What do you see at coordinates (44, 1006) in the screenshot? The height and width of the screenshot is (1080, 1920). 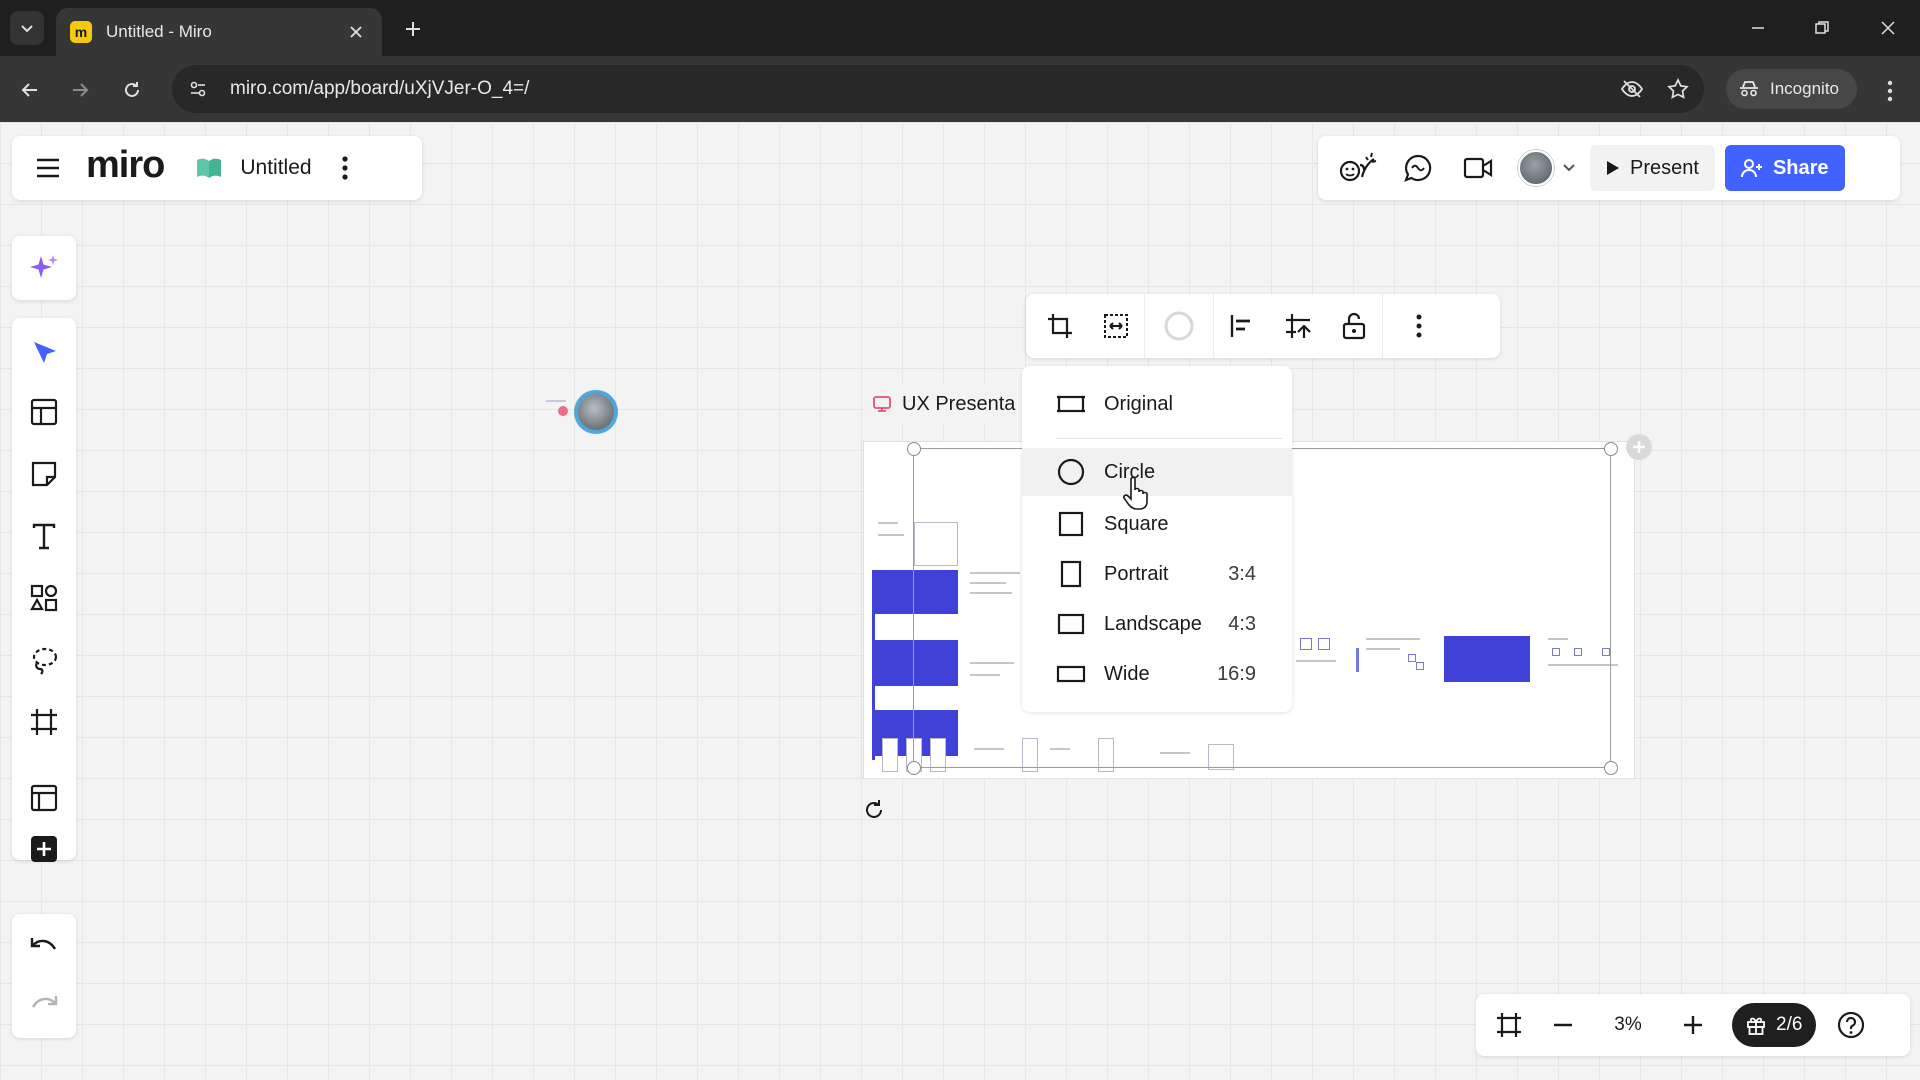 I see `redo-button` at bounding box center [44, 1006].